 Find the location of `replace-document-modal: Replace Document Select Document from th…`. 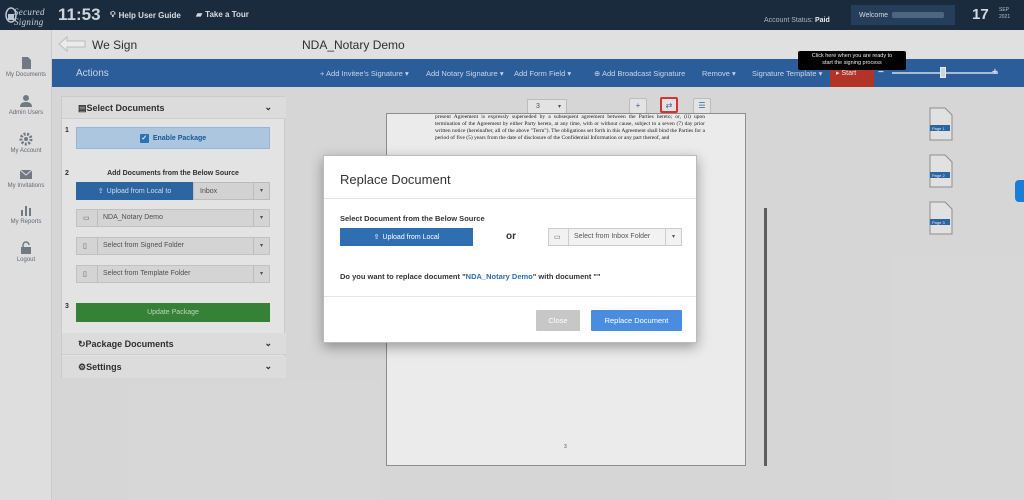

replace-document-modal: Replace Document Select Document from th… is located at coordinates (510, 249).